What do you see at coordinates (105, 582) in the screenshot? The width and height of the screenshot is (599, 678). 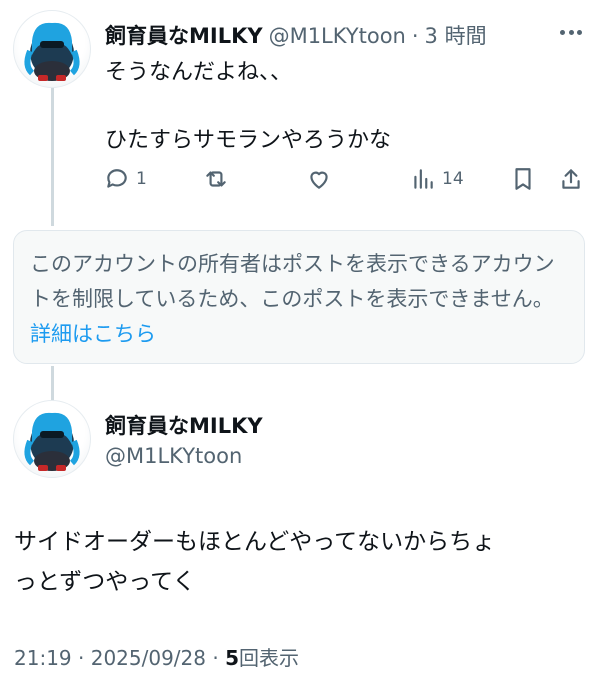 I see `main-text-line2: っとずつやってく` at bounding box center [105, 582].